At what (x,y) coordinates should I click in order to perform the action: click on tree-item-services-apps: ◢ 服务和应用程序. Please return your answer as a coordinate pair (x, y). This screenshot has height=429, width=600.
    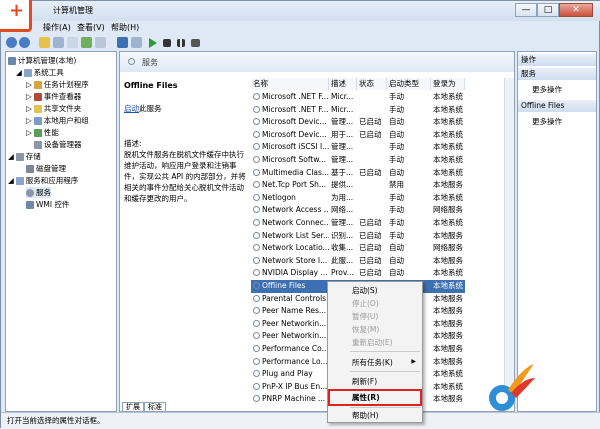
    Looking at the image, I should click on (43, 180).